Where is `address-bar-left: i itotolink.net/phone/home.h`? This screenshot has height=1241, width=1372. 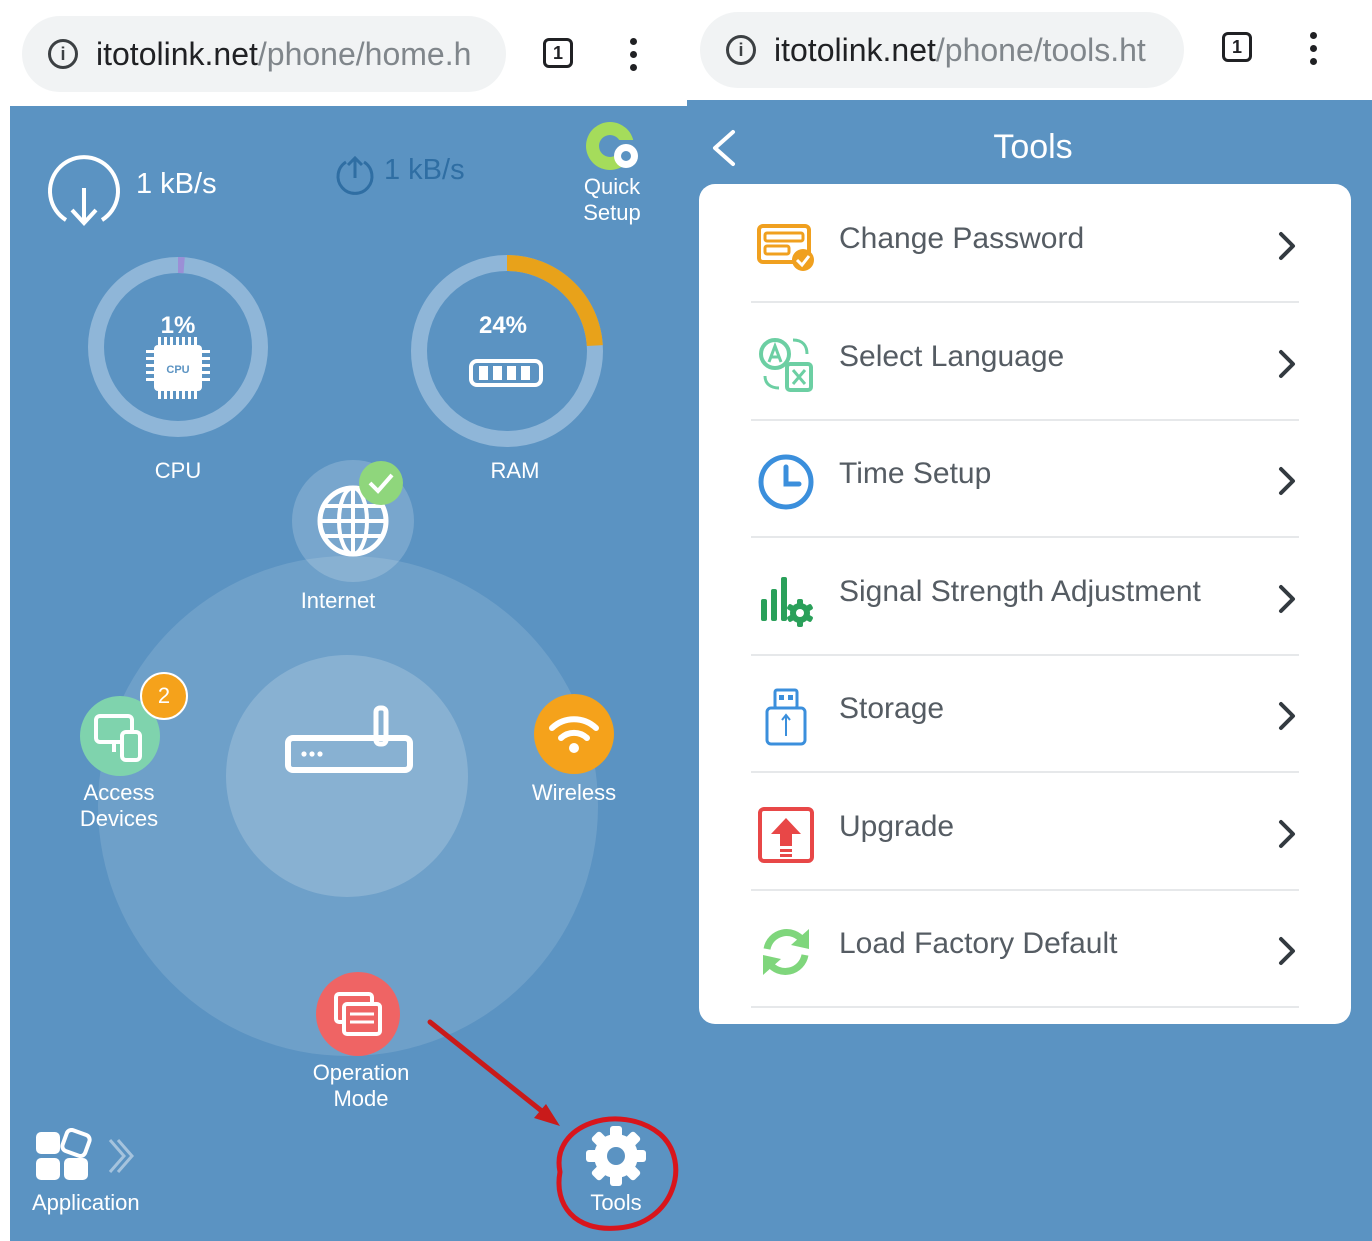 address-bar-left: i itotolink.net/phone/home.h is located at coordinates (264, 54).